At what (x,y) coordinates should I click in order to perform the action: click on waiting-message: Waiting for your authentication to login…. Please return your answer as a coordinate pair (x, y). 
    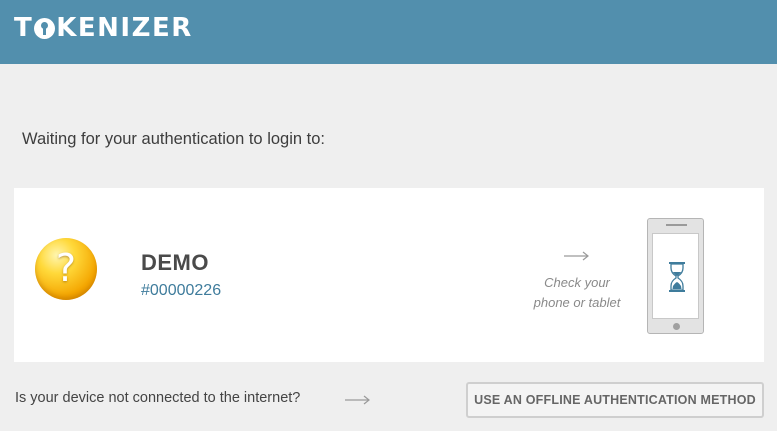
    Looking at the image, I should click on (173, 139).